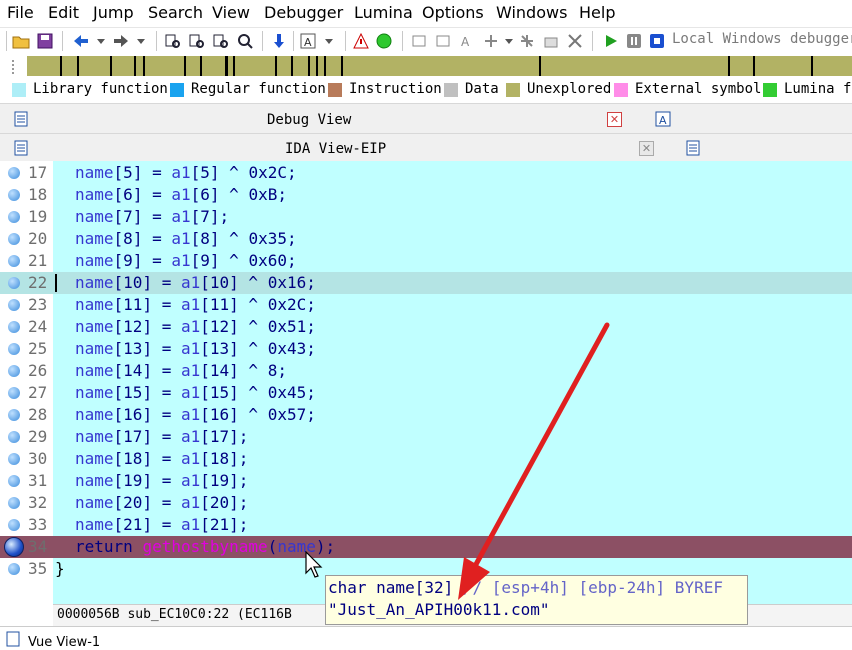 This screenshot has width=852, height=650. I want to click on binary-search-icon, so click(173, 41).